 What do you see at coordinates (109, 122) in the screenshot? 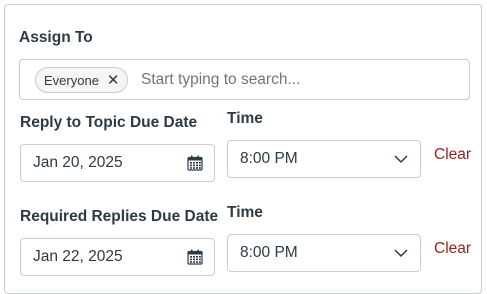
I see `reply-to-topic-due-date-label: Reply to Topic Due Date` at bounding box center [109, 122].